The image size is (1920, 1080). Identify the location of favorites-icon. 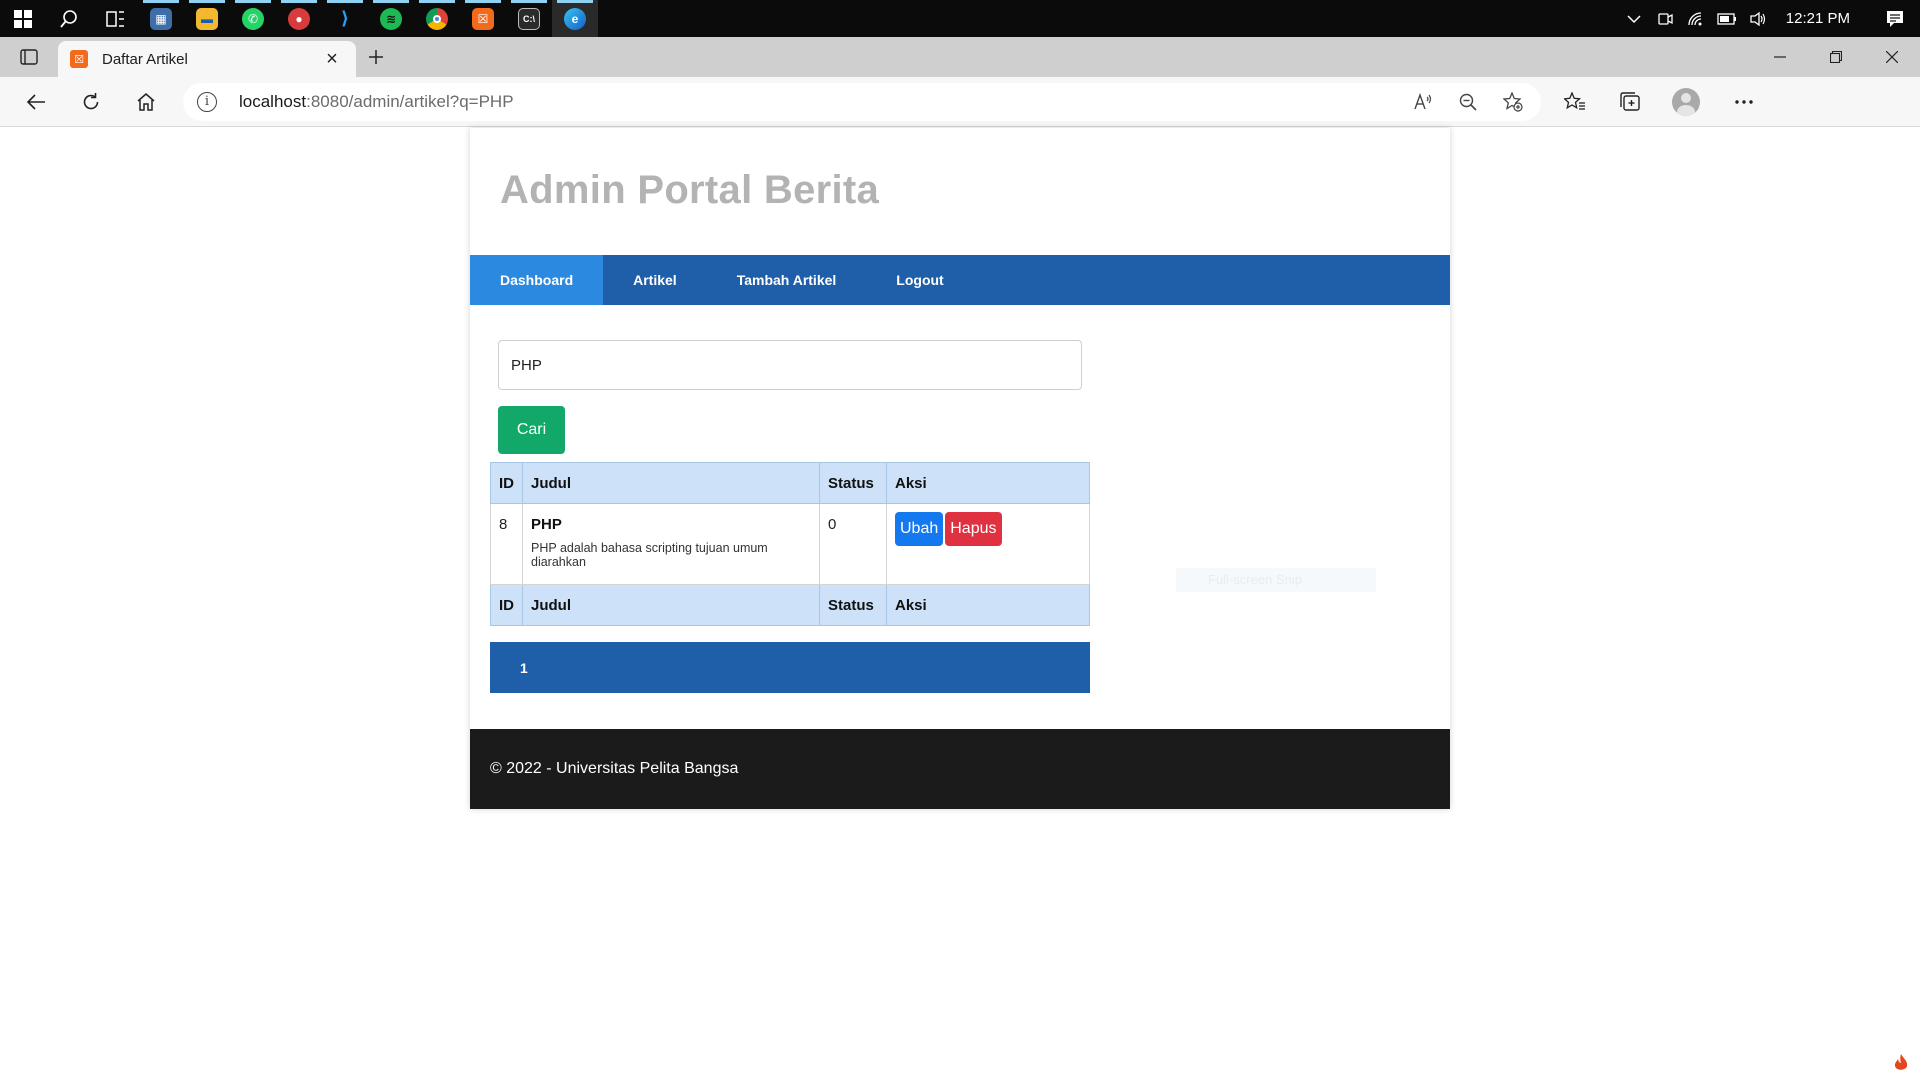
(1574, 100).